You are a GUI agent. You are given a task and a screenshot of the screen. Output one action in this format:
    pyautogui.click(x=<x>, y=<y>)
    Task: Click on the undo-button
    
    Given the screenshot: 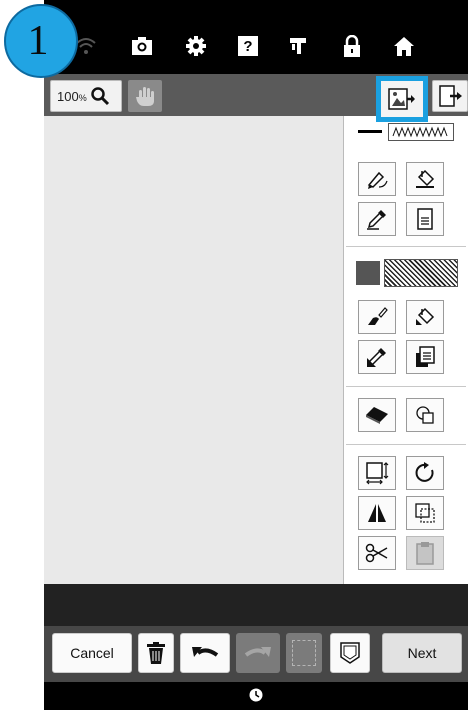 What is the action you would take?
    pyautogui.click(x=205, y=653)
    